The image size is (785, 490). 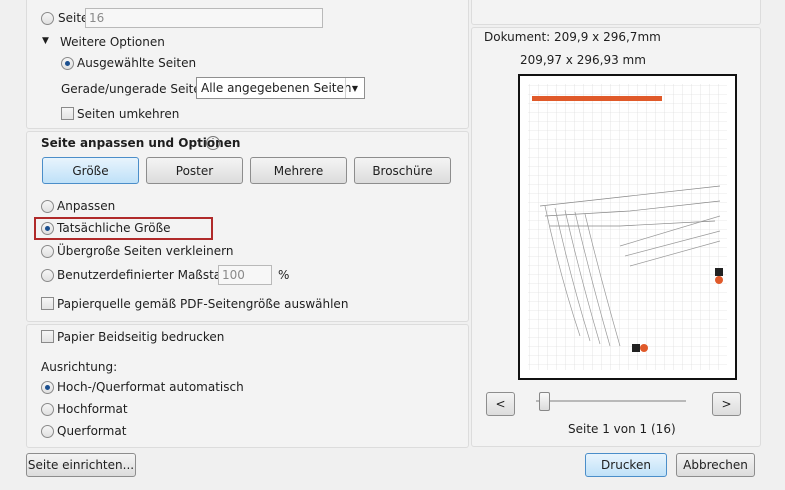 I want to click on orientation-title: Ausrichtung:, so click(x=79, y=367).